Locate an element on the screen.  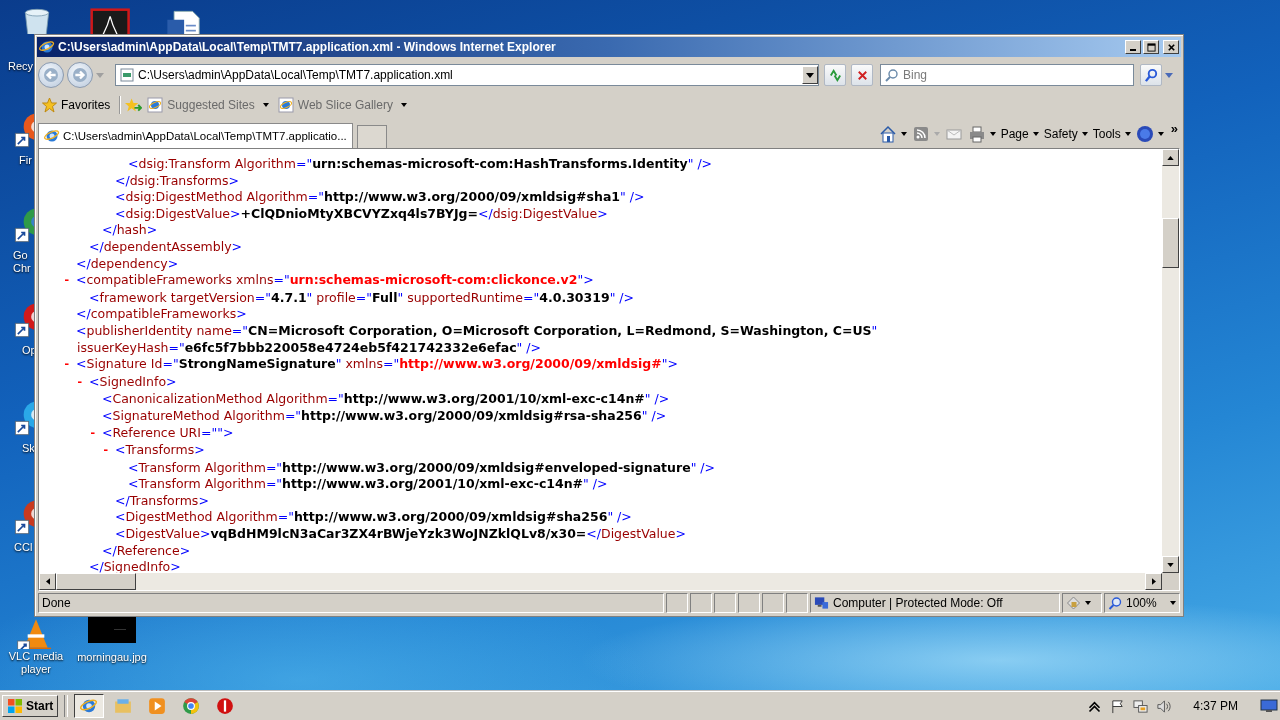
zoom-icon is located at coordinates (1115, 603).